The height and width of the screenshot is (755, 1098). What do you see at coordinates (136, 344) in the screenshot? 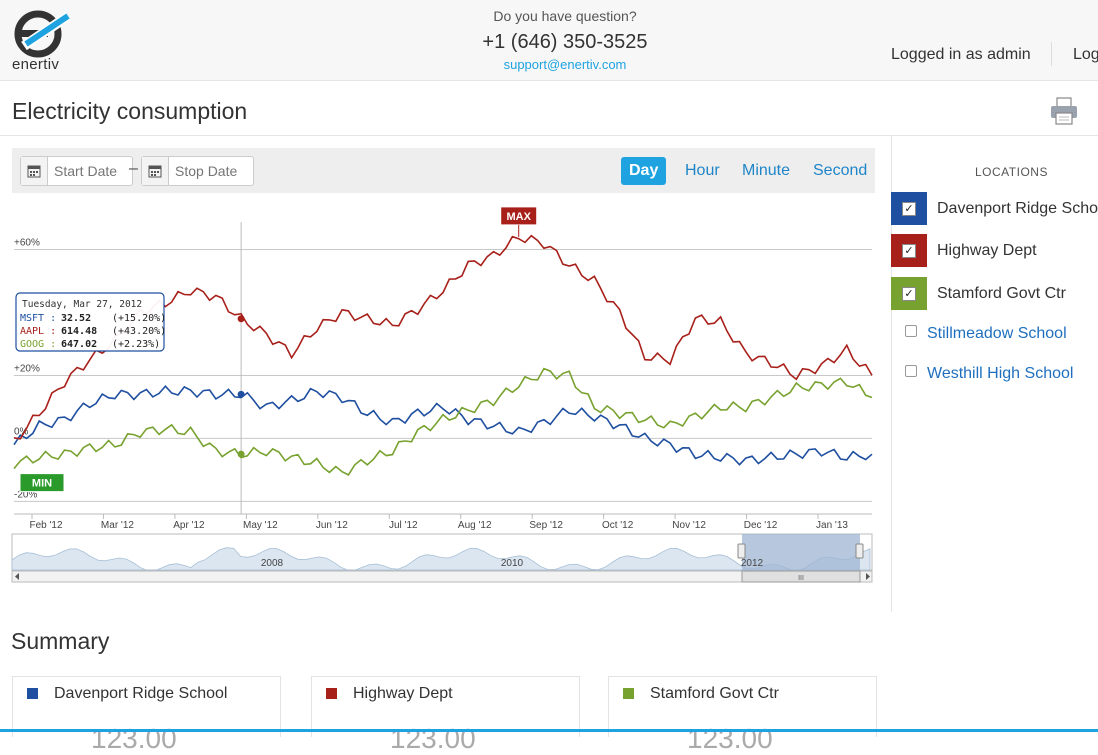
I see `tooltip-series-change: (+2.23%)` at bounding box center [136, 344].